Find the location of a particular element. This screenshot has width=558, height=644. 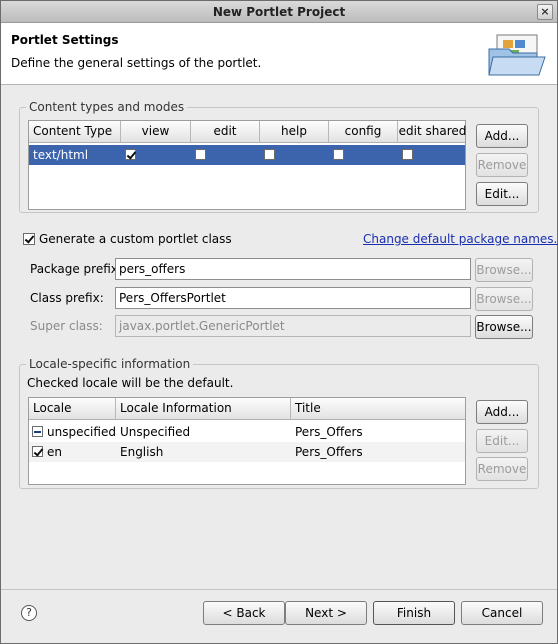

cancel-button: Cancel is located at coordinates (502, 613).